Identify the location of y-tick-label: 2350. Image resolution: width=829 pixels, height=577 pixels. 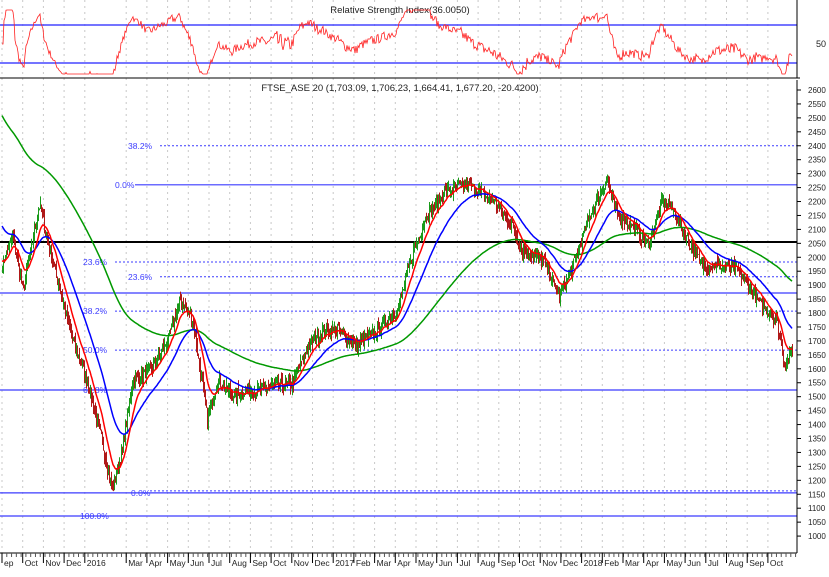
(817, 160).